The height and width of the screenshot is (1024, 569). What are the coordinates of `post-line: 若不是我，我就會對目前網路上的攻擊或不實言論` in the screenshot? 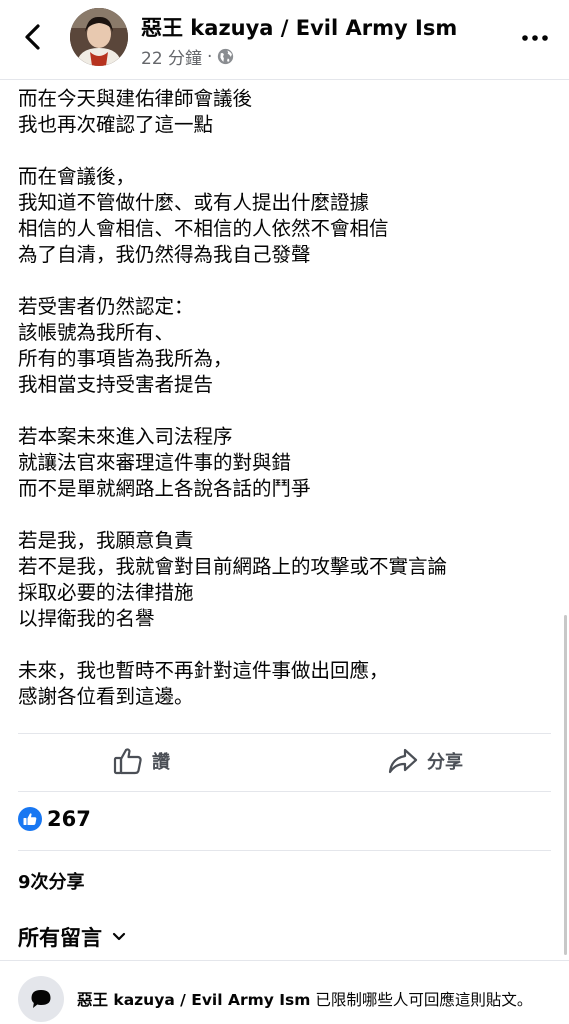 It's located at (233, 566).